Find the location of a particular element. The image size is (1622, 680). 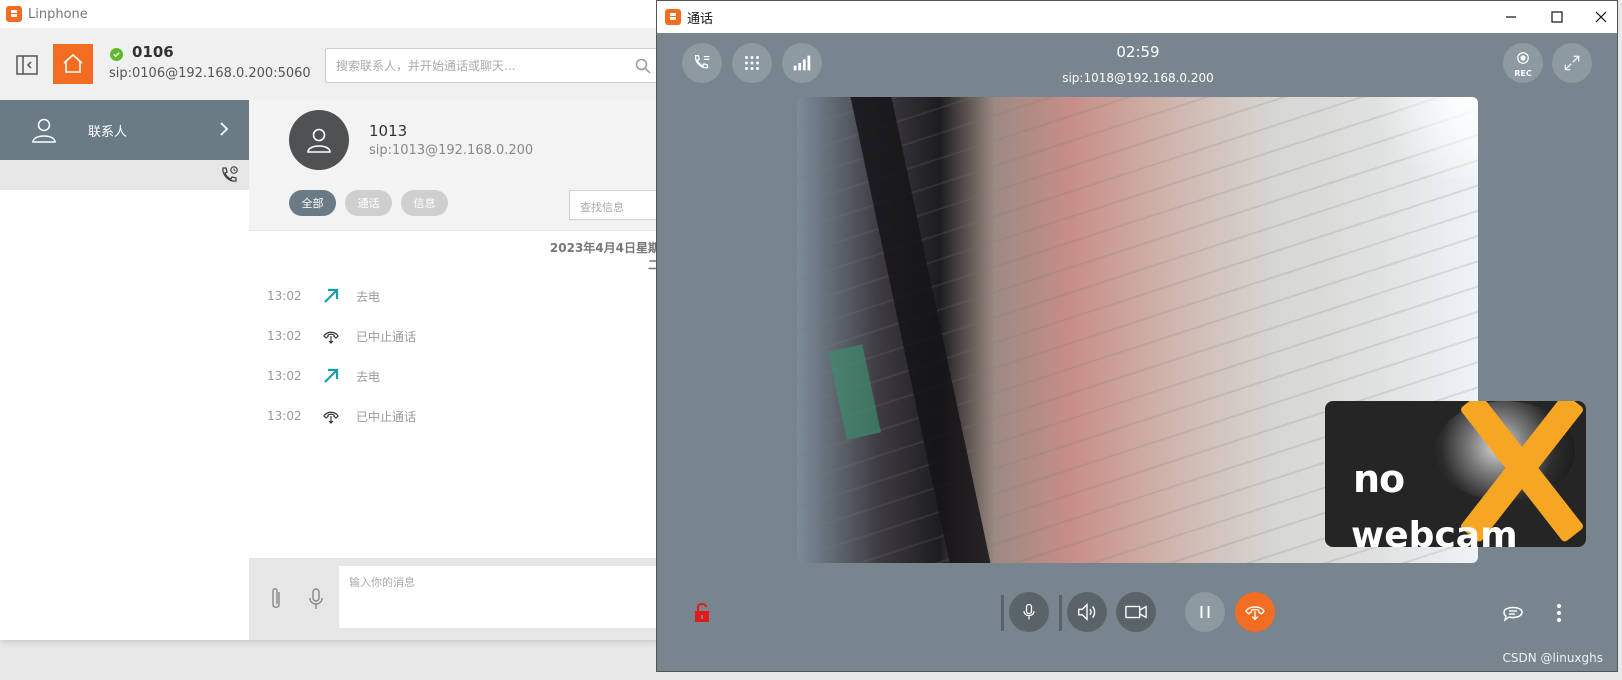

fullscreen-button is located at coordinates (1572, 63).